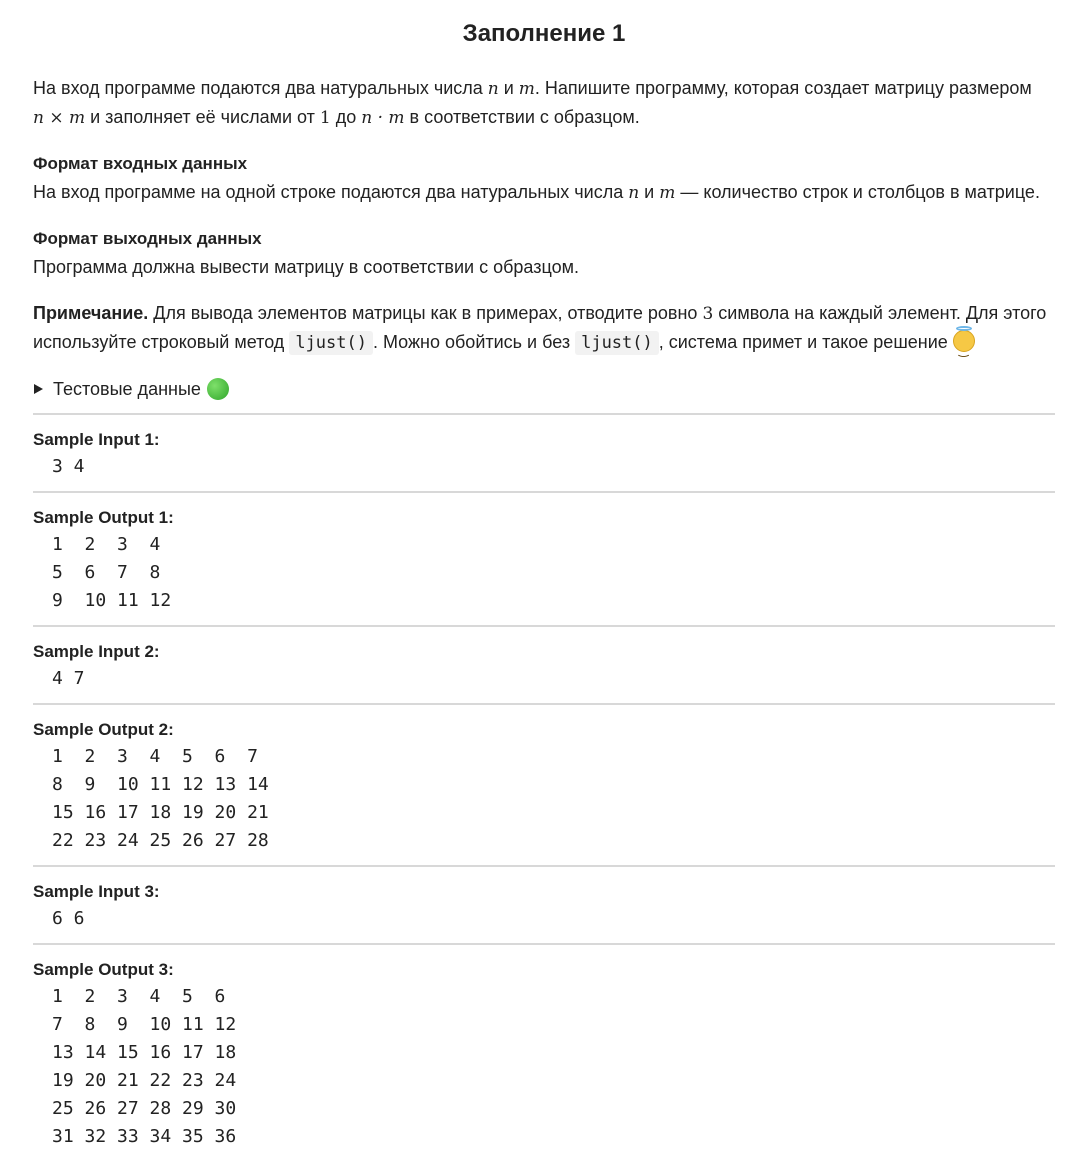 Image resolution: width=1092 pixels, height=1172 pixels. I want to click on sample-block: Sample Input 2: 4 7, so click(544, 666).